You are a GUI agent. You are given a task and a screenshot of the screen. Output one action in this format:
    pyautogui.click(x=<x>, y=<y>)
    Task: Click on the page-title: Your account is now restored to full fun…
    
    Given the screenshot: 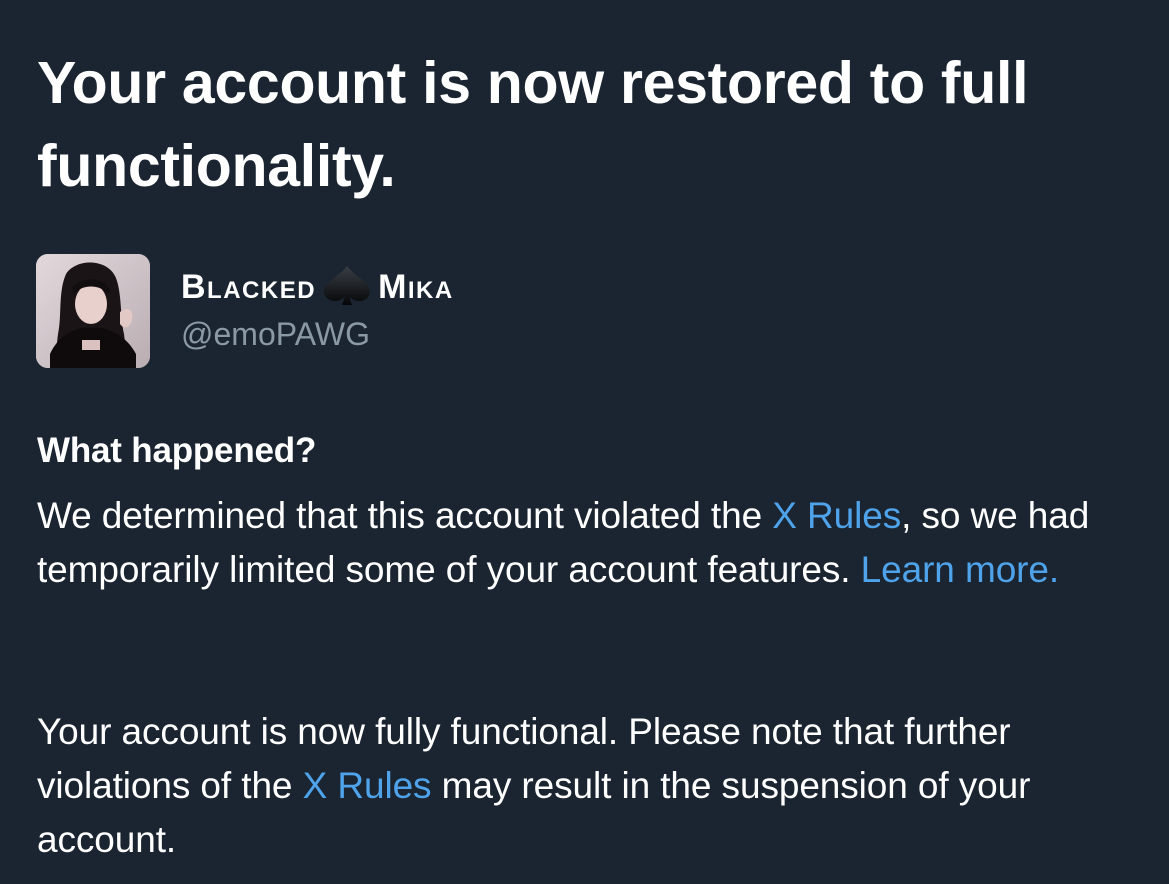 What is the action you would take?
    pyautogui.click(x=533, y=124)
    